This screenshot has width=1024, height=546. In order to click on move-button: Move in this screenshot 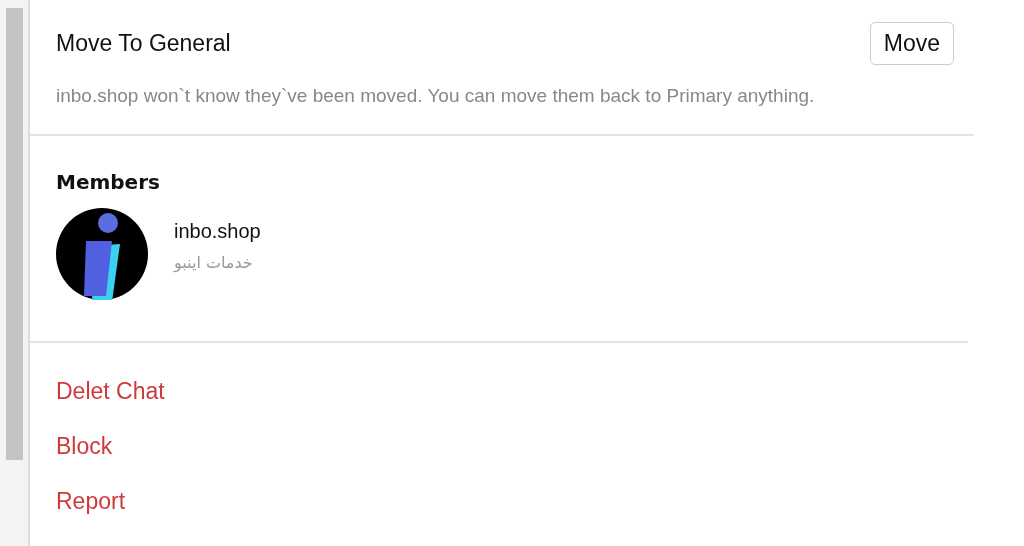, I will do `click(911, 43)`.